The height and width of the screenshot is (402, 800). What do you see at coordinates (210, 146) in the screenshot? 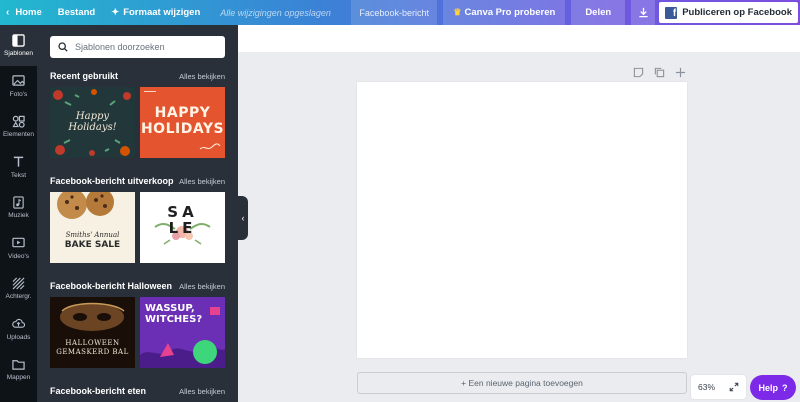
I see `swirl-decoration` at bounding box center [210, 146].